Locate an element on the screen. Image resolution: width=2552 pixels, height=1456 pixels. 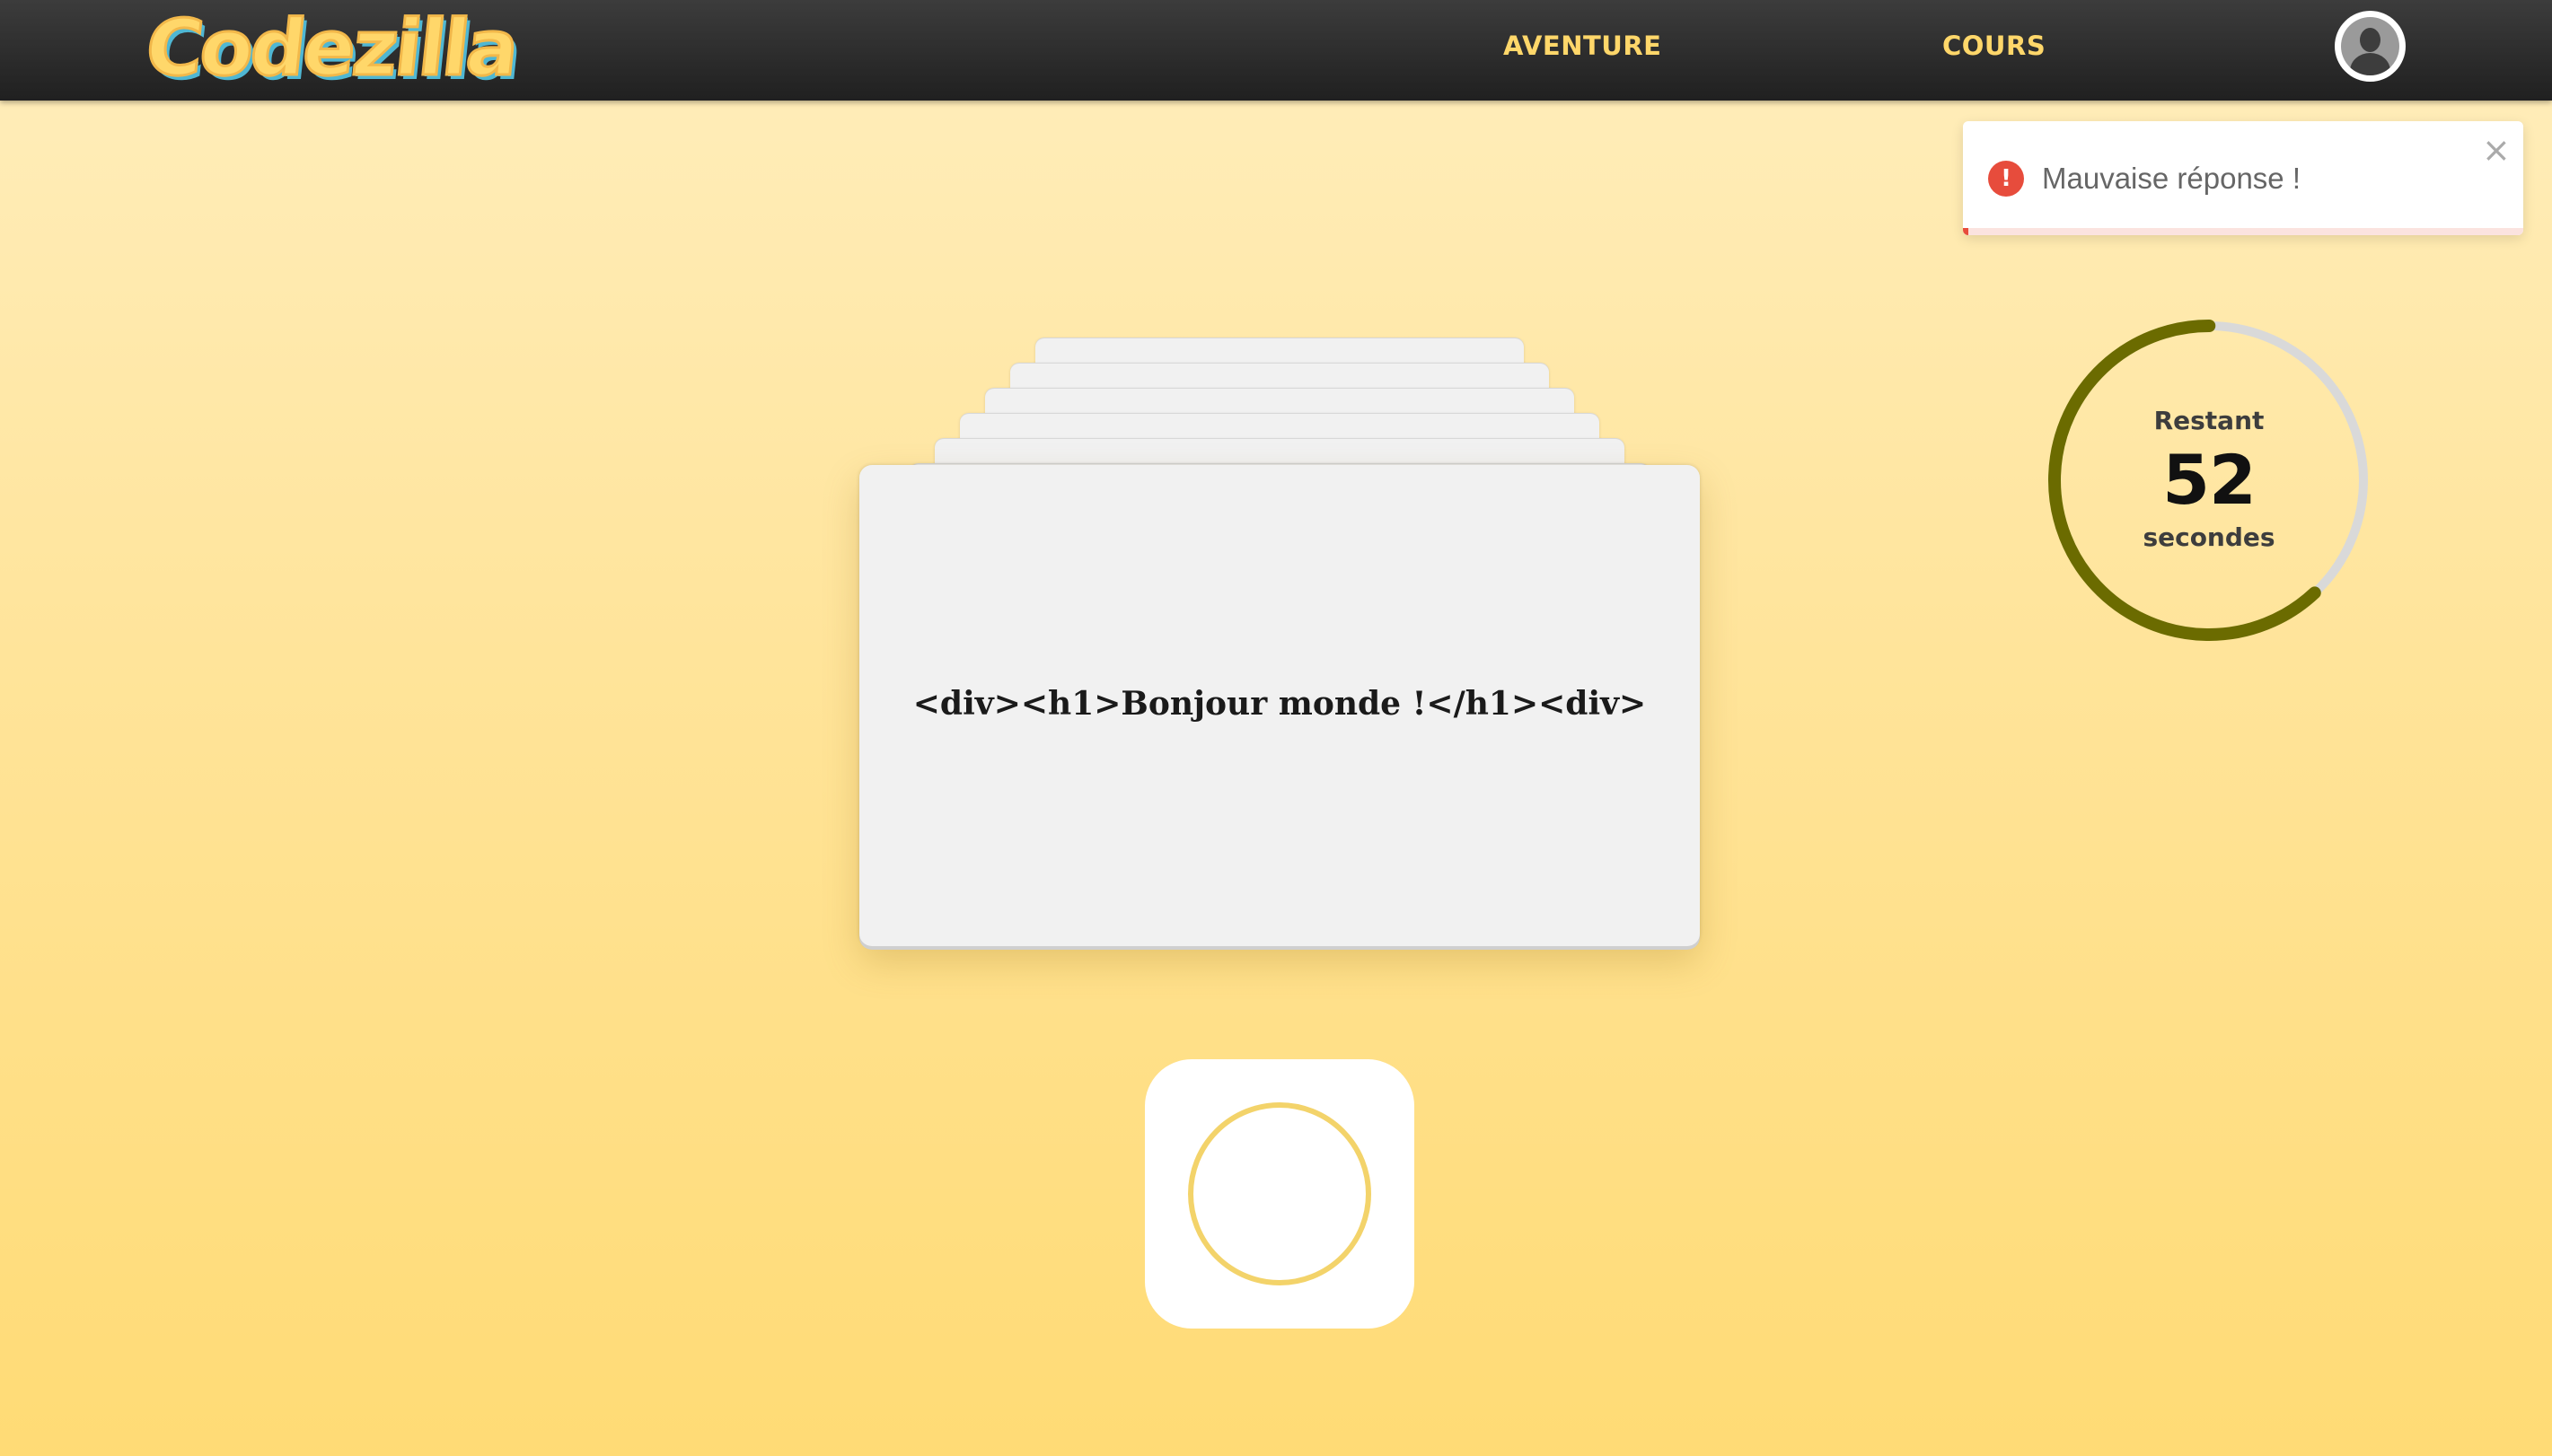
record-circle-icon is located at coordinates (1279, 1193).